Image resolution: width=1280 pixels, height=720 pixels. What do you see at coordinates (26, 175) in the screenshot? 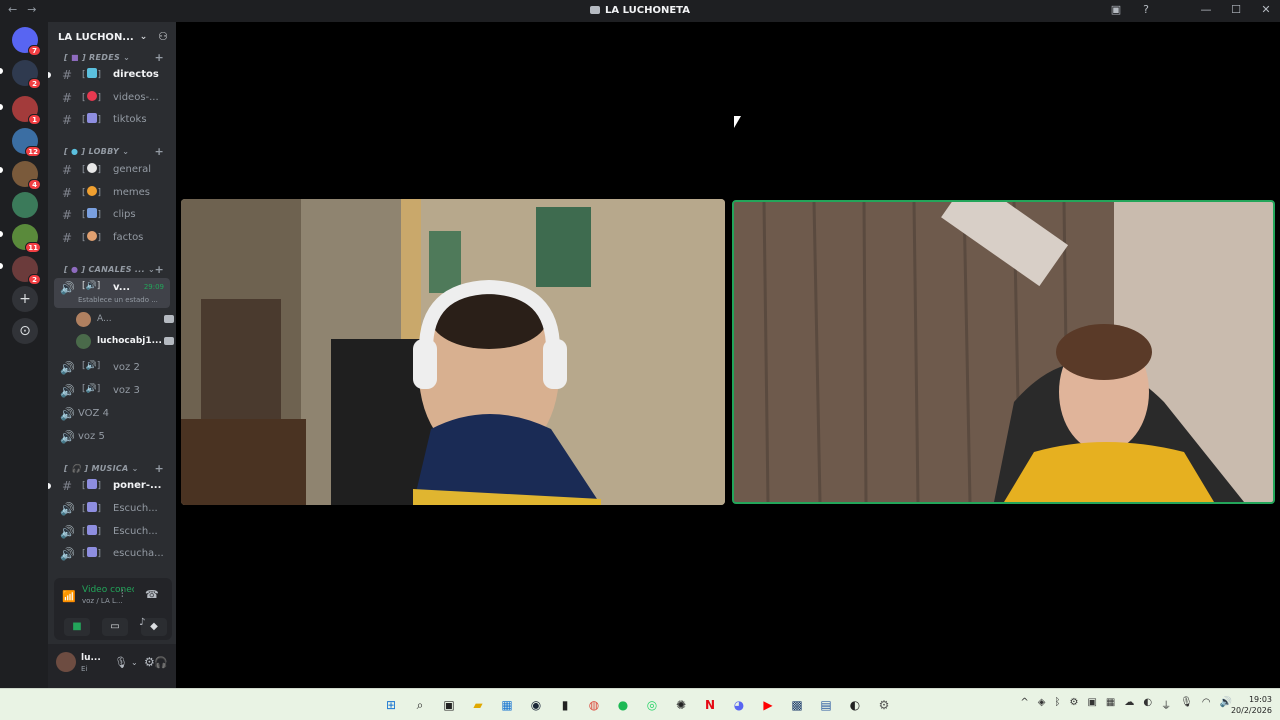
I see `server-icon: 4` at bounding box center [26, 175].